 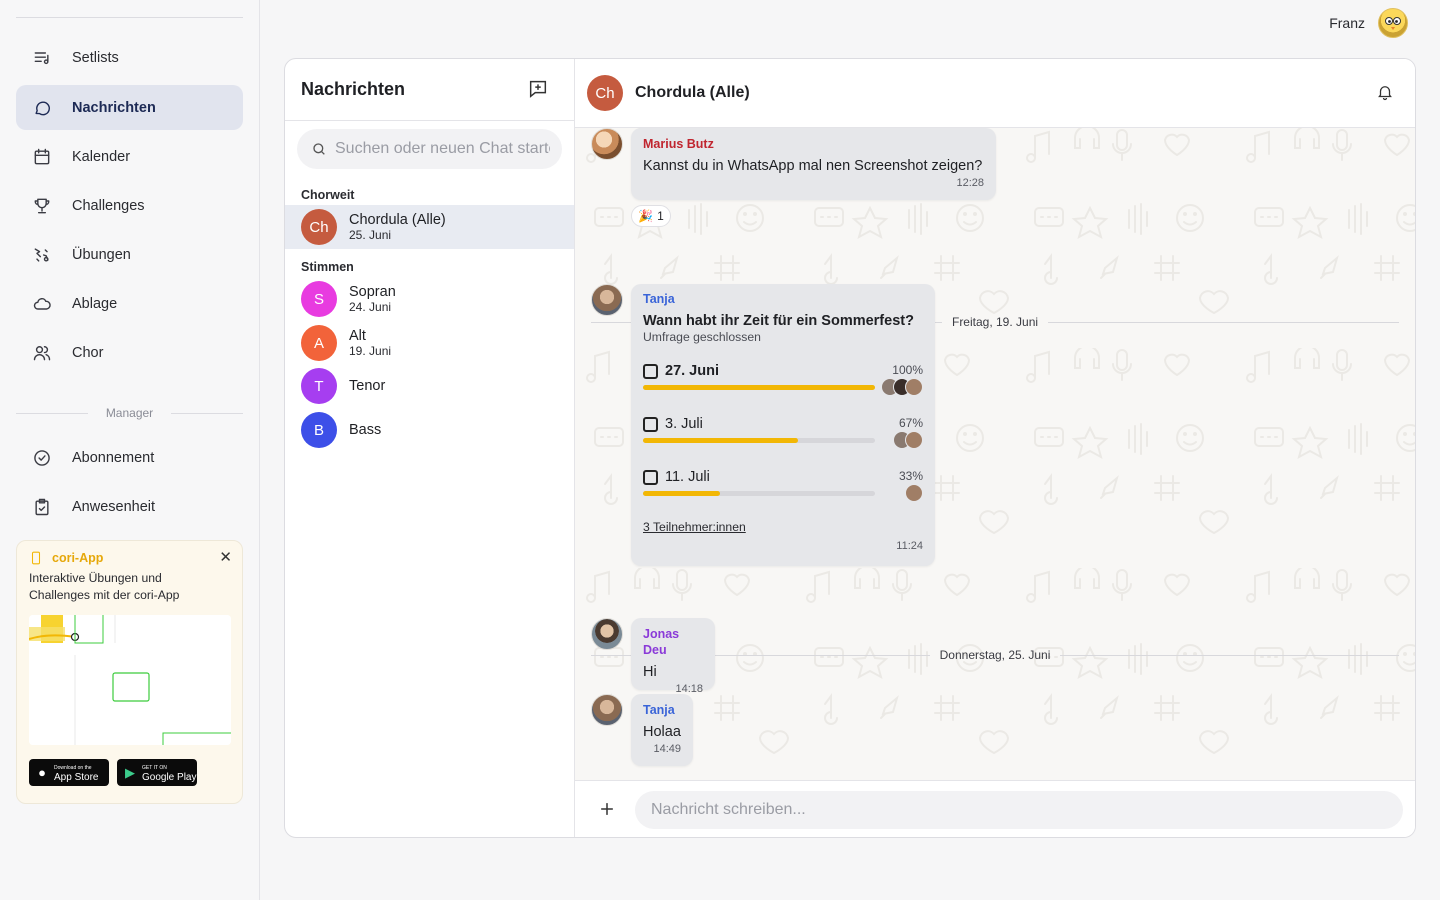 What do you see at coordinates (42, 507) in the screenshot?
I see `clipboard-check-icon` at bounding box center [42, 507].